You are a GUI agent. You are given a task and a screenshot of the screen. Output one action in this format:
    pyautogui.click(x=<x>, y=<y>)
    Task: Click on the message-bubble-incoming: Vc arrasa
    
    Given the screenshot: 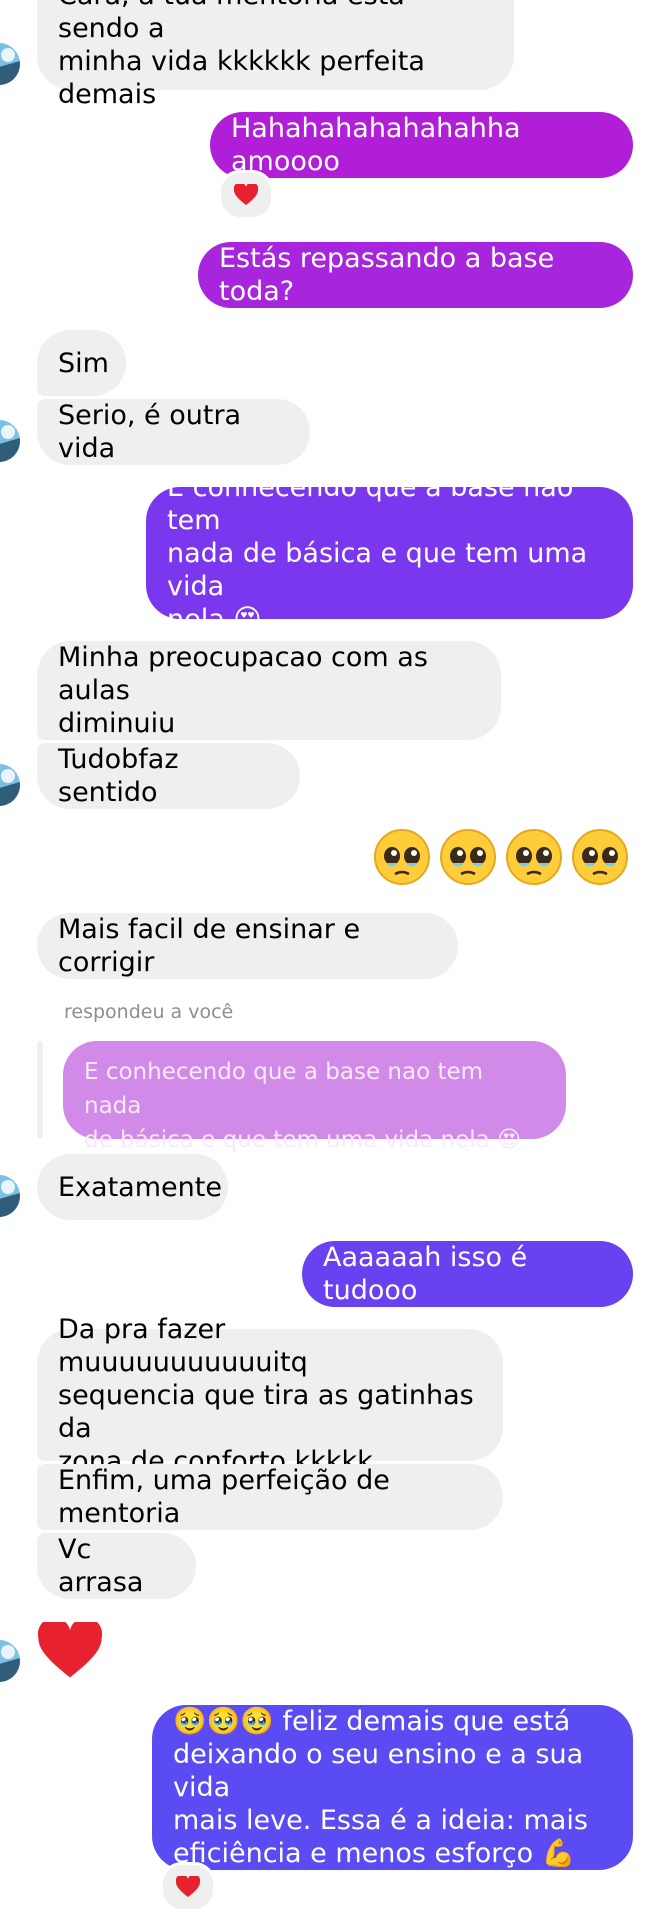 What is the action you would take?
    pyautogui.click(x=116, y=1566)
    